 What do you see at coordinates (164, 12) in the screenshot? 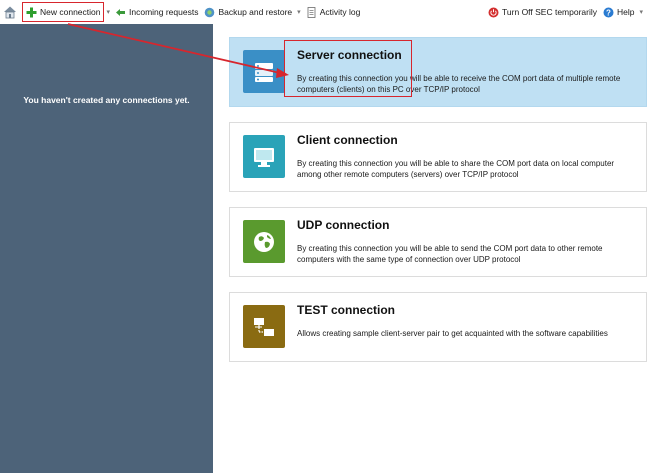
I see `incoming-requests-label: Incoming requests` at bounding box center [164, 12].